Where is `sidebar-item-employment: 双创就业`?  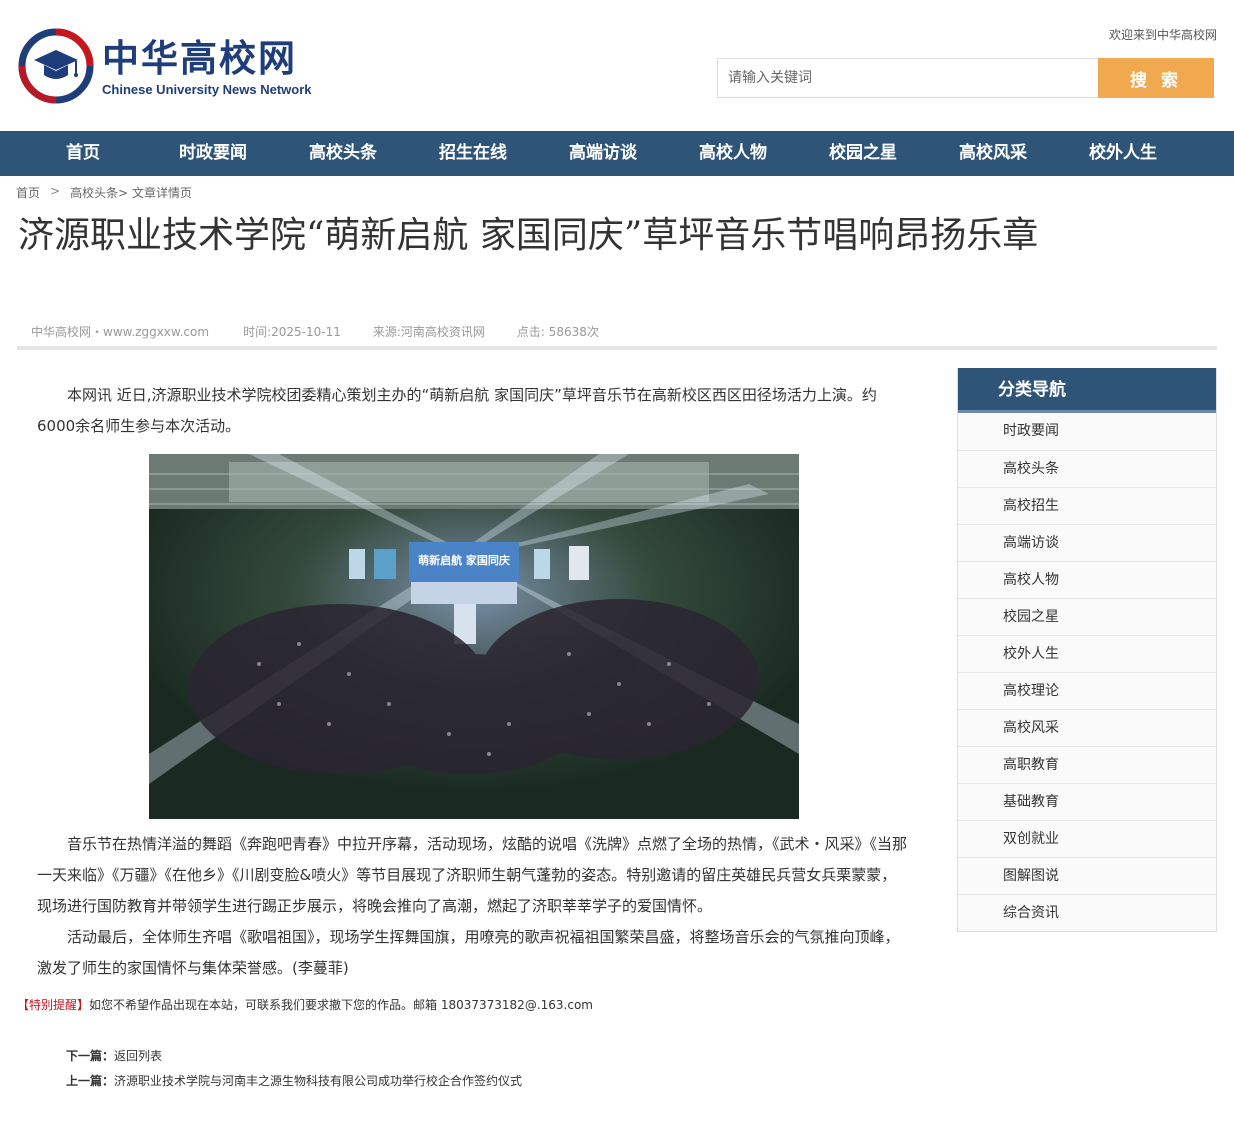
sidebar-item-employment: 双创就业 is located at coordinates (1087, 838).